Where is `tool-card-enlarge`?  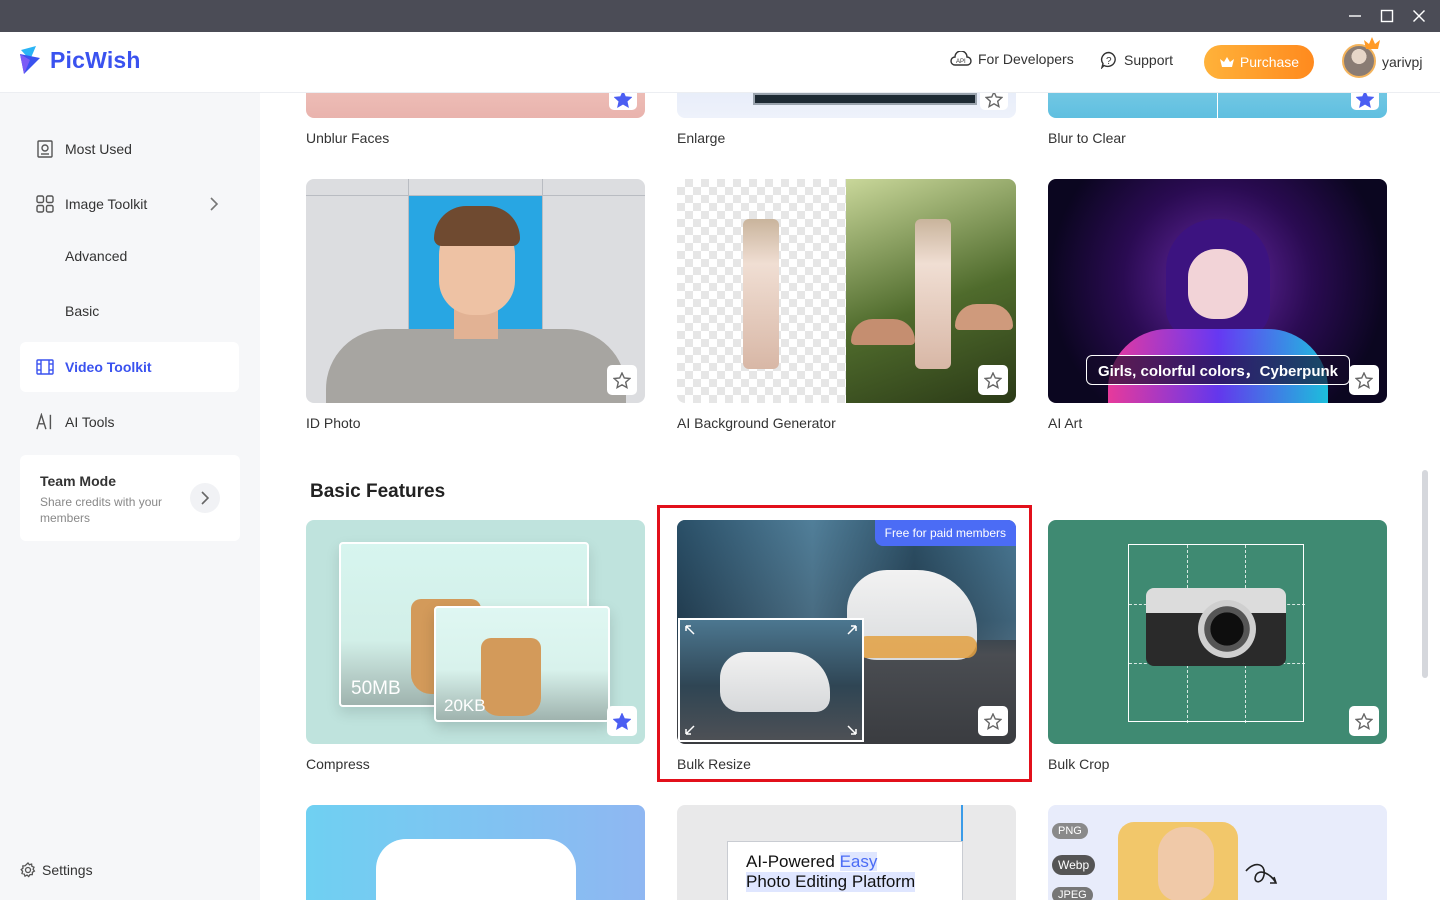 tool-card-enlarge is located at coordinates (846, 105).